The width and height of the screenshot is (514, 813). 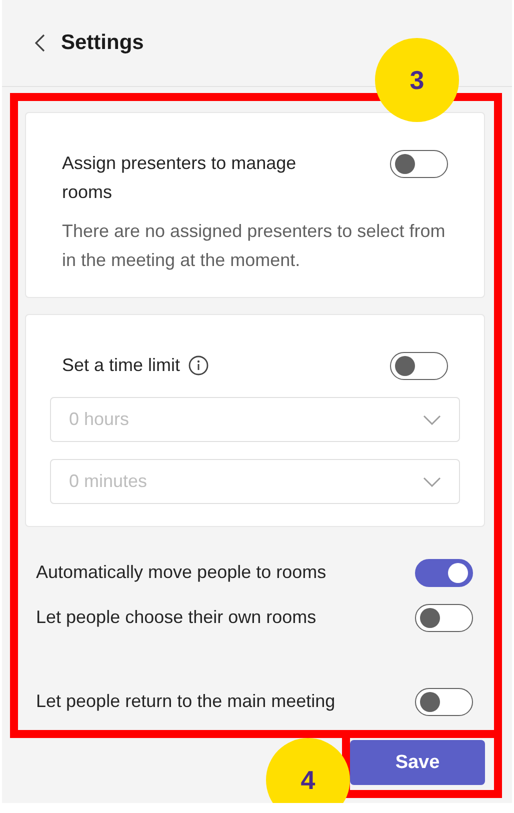 What do you see at coordinates (102, 43) in the screenshot?
I see `panel-title: Settings` at bounding box center [102, 43].